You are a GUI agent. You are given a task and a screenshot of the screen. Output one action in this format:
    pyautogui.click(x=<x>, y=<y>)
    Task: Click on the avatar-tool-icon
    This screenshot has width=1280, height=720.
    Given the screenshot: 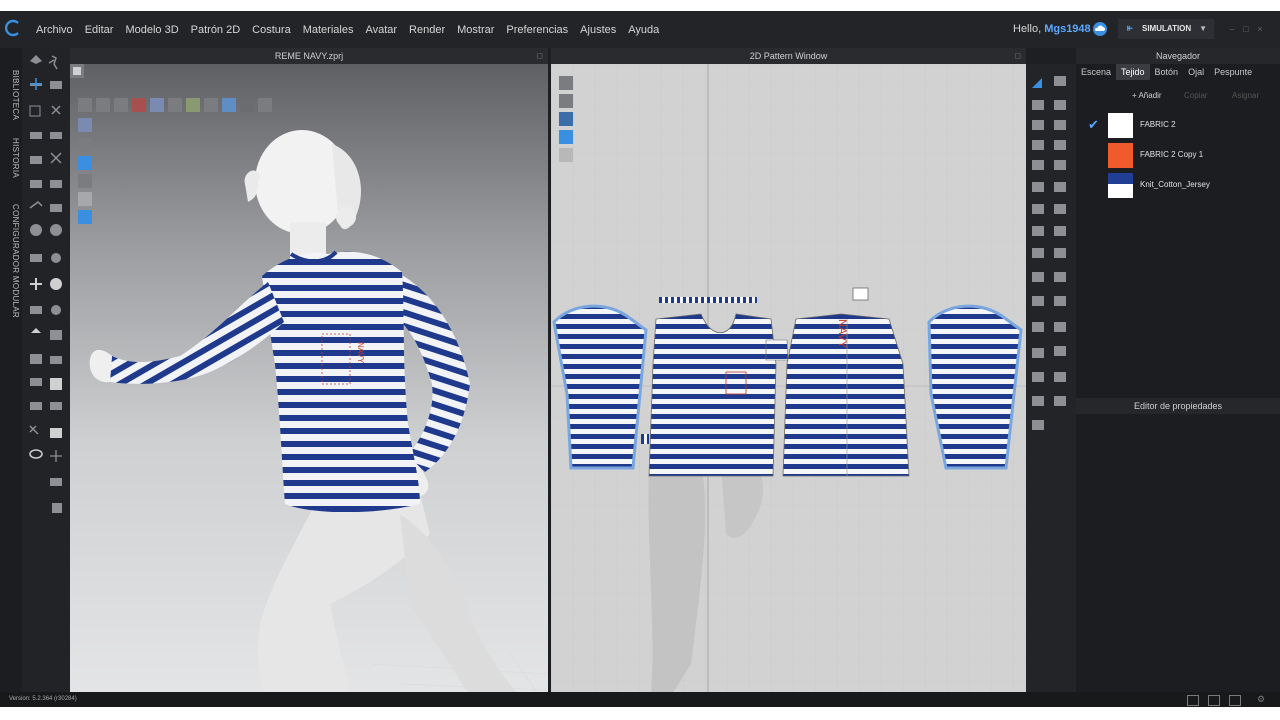 What is the action you would take?
    pyautogui.click(x=36, y=59)
    